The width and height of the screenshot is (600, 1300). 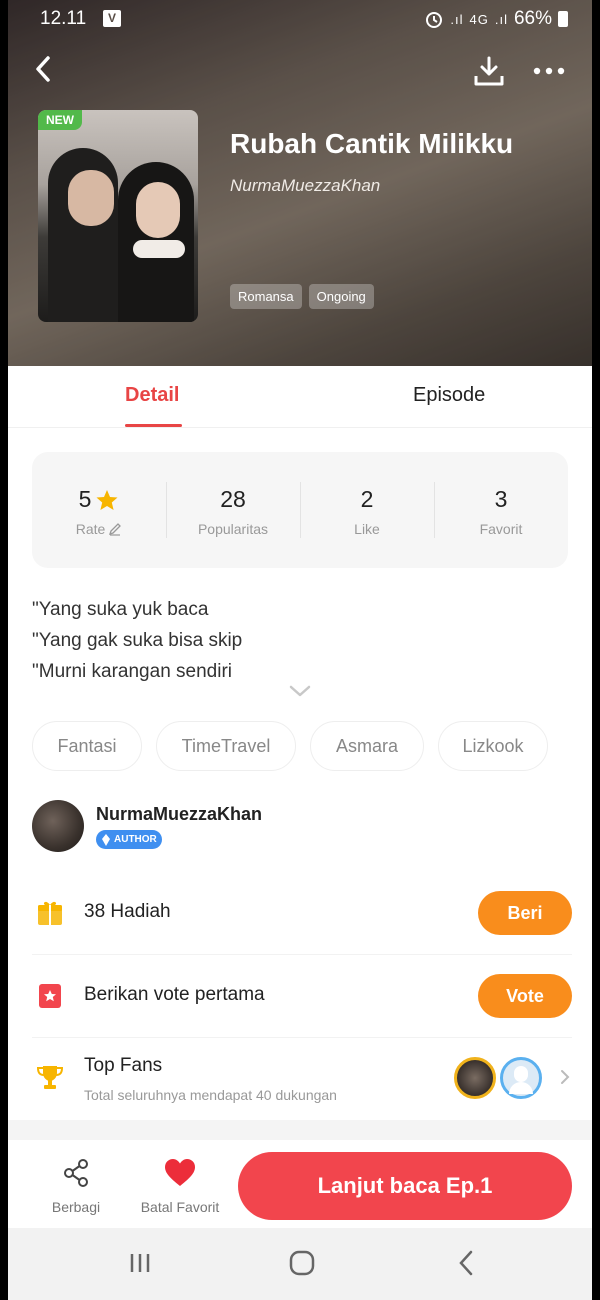 I want to click on recent-apps-icon, so click(x=140, y=1263).